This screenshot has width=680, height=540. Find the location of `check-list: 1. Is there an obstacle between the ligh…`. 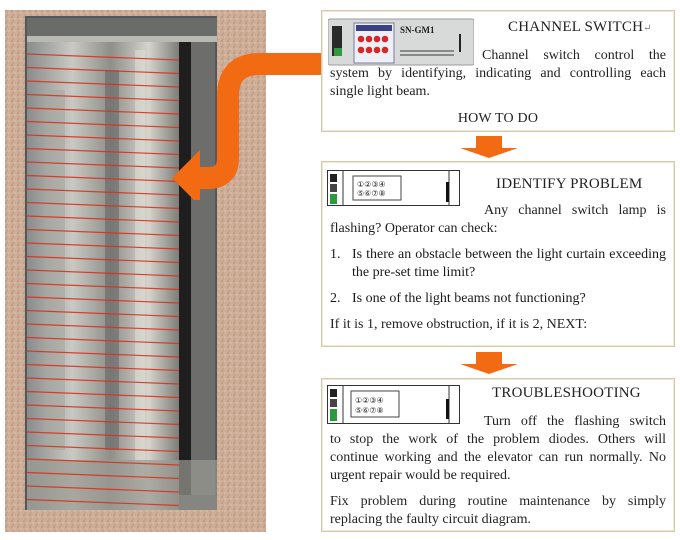

check-list: 1. Is there an obstacle between the ligh… is located at coordinates (498, 277).